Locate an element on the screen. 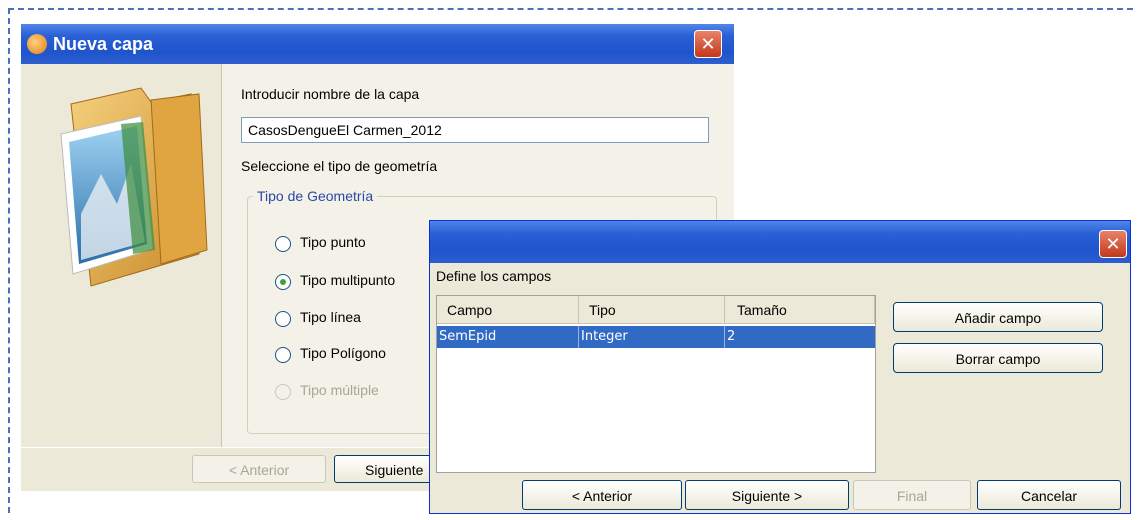 The width and height of the screenshot is (1139, 520). wizard-image-panel is located at coordinates (121, 255).